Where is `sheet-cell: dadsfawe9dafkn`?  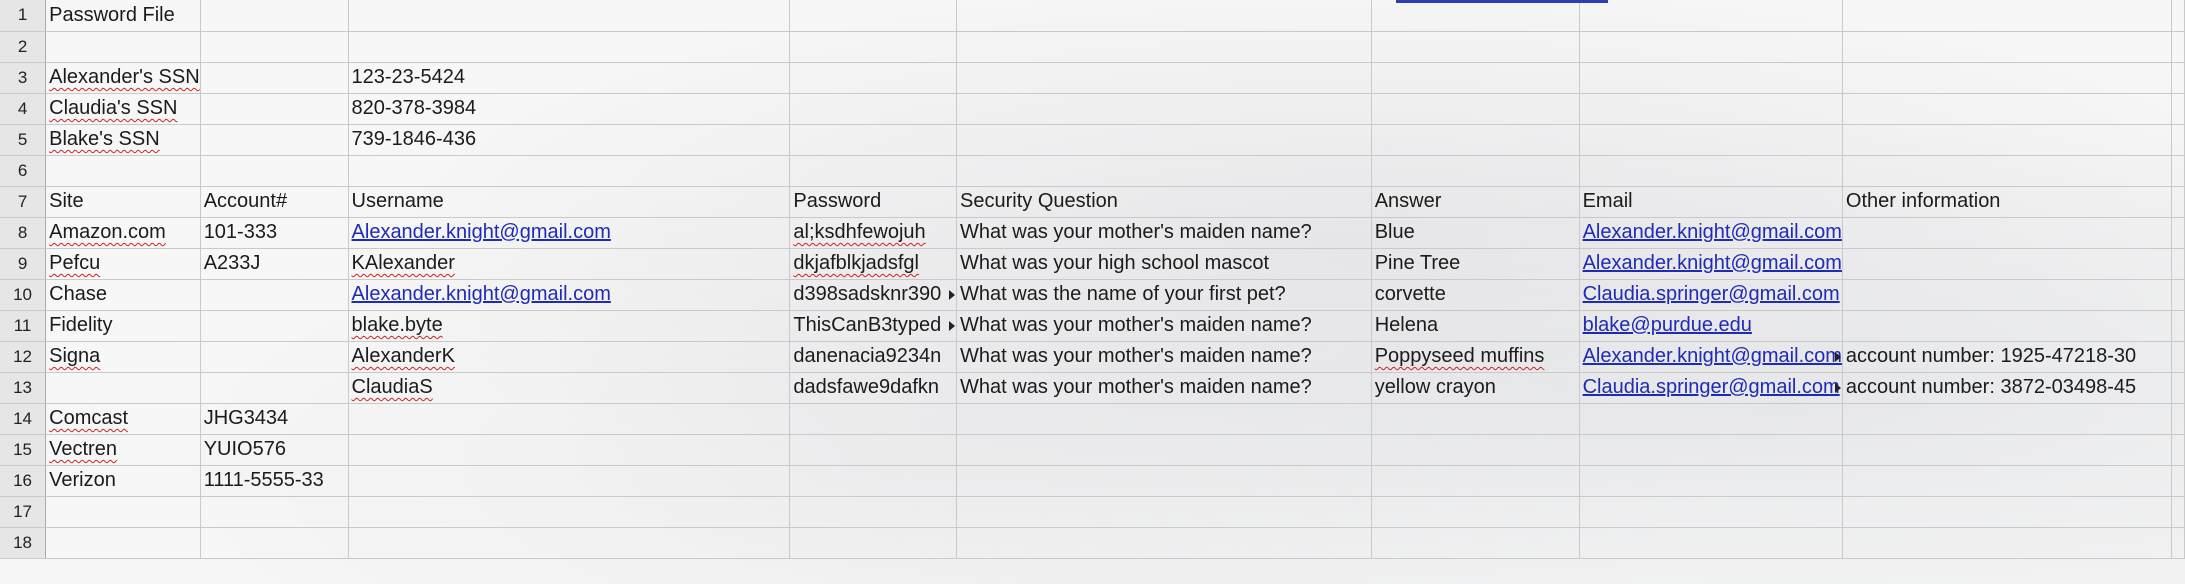 sheet-cell: dadsfawe9dafkn is located at coordinates (873, 388).